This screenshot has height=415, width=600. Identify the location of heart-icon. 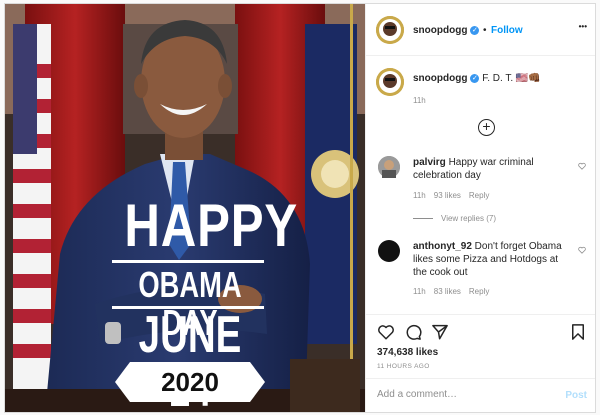
(386, 332).